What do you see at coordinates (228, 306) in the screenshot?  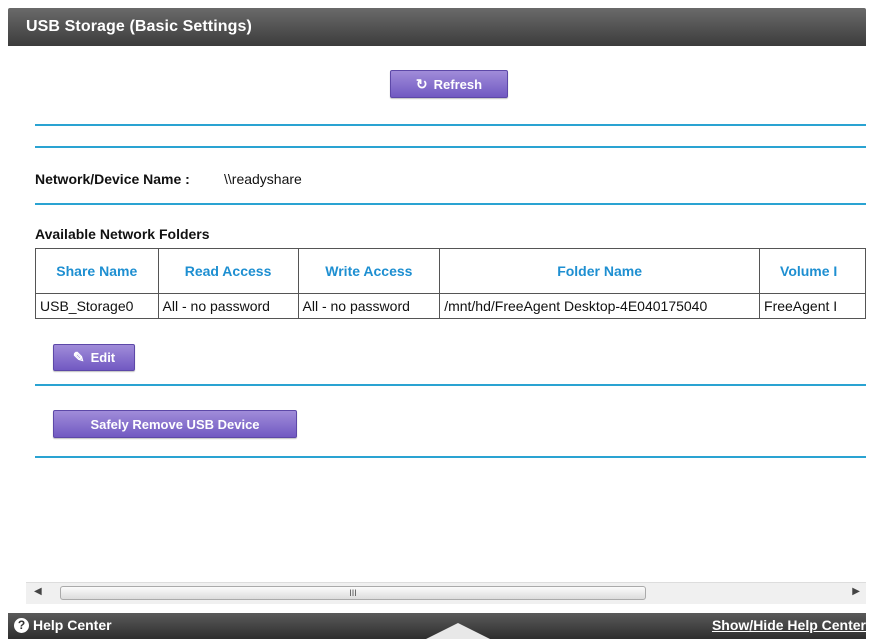 I see `cell-read-access: All - no password` at bounding box center [228, 306].